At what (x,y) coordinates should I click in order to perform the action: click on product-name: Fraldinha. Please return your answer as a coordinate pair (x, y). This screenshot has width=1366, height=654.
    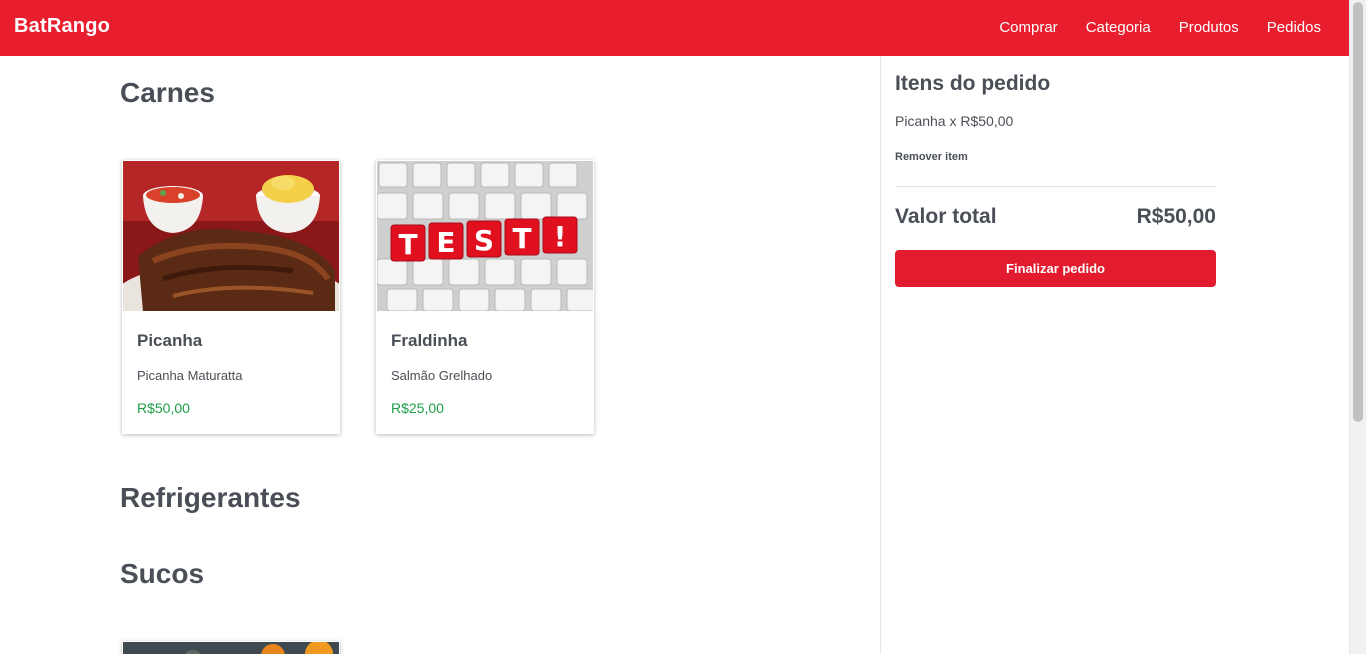
    Looking at the image, I should click on (429, 340).